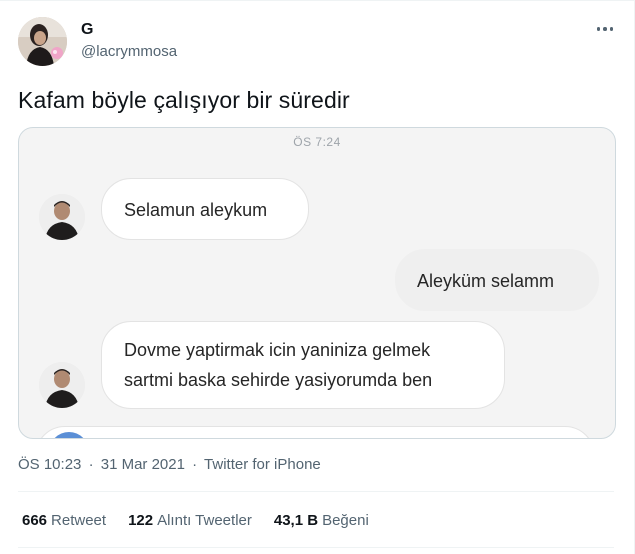 This screenshot has height=554, width=635. Describe the element at coordinates (486, 281) in the screenshot. I see `message-text: Aleyküm selamm` at that location.